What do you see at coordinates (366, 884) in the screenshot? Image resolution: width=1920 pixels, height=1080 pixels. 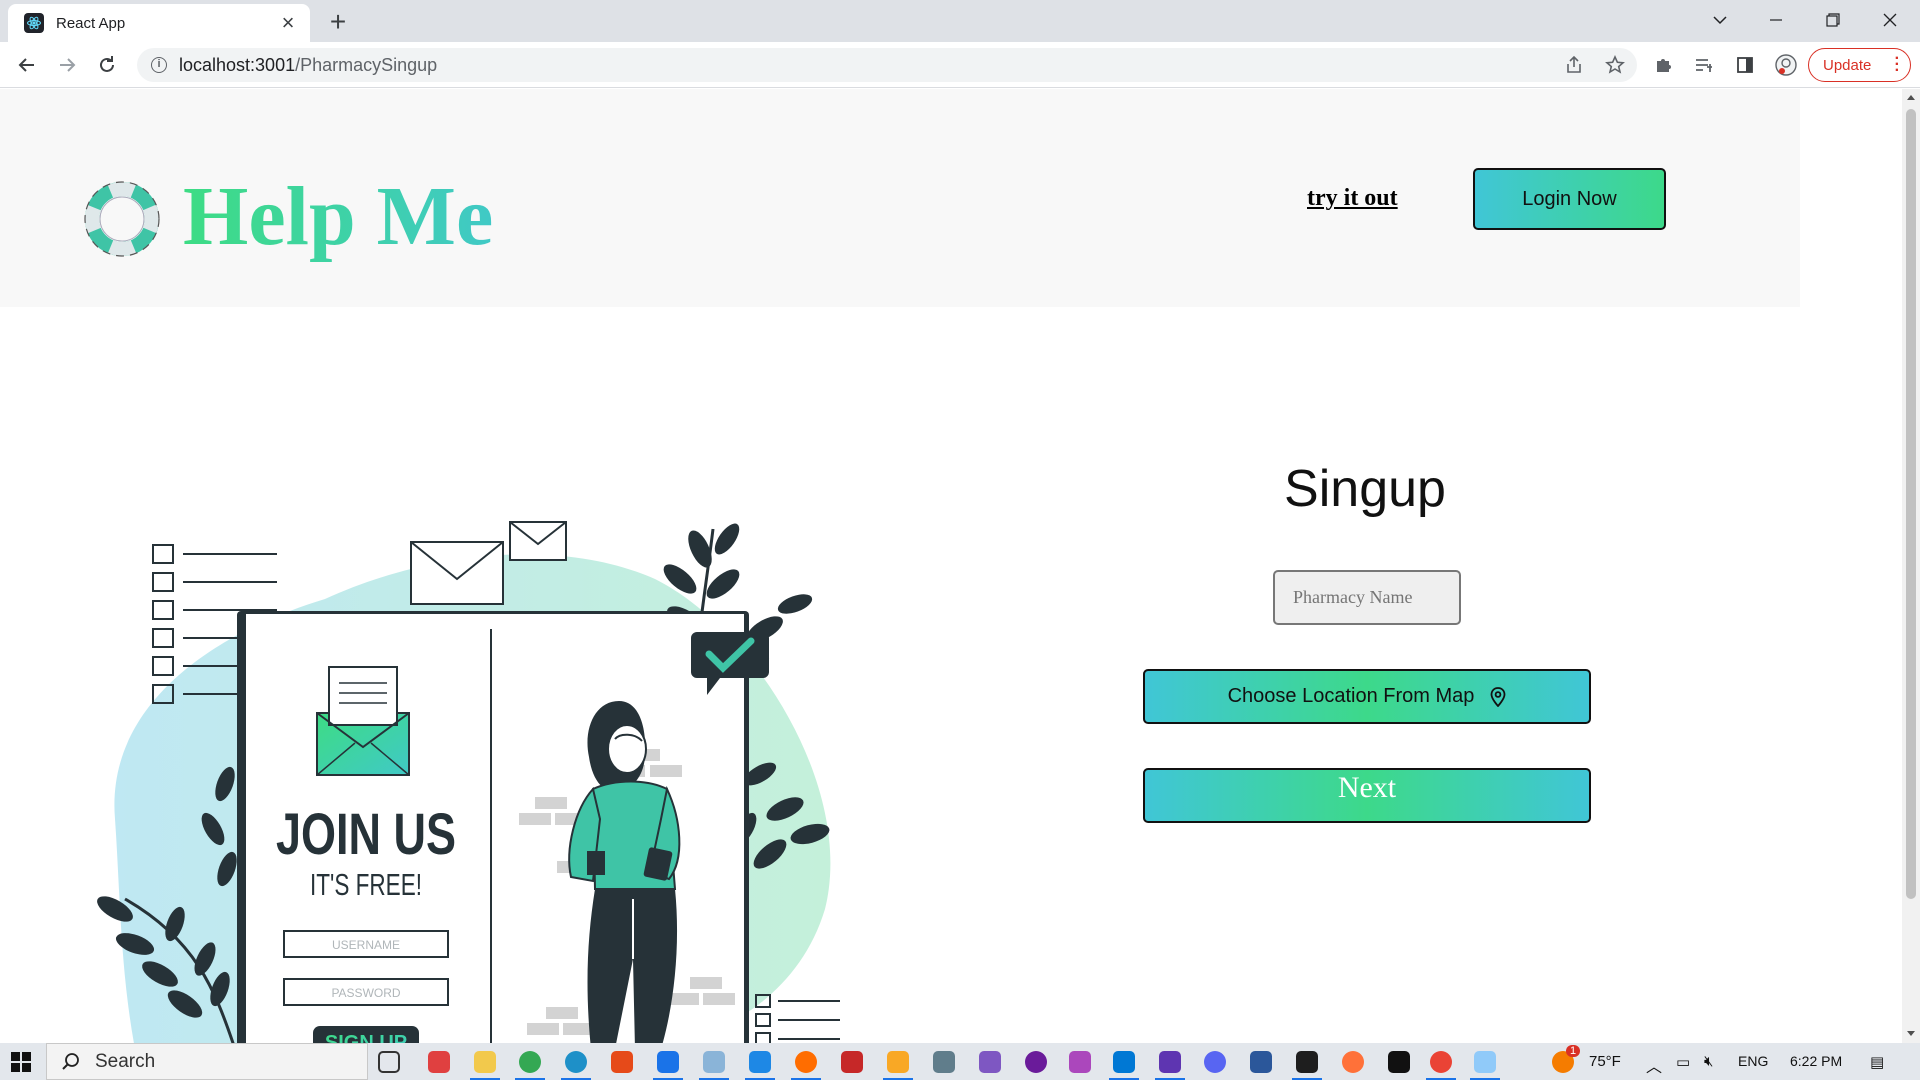 I see `its-free-subheading: IT'S FREE!` at bounding box center [366, 884].